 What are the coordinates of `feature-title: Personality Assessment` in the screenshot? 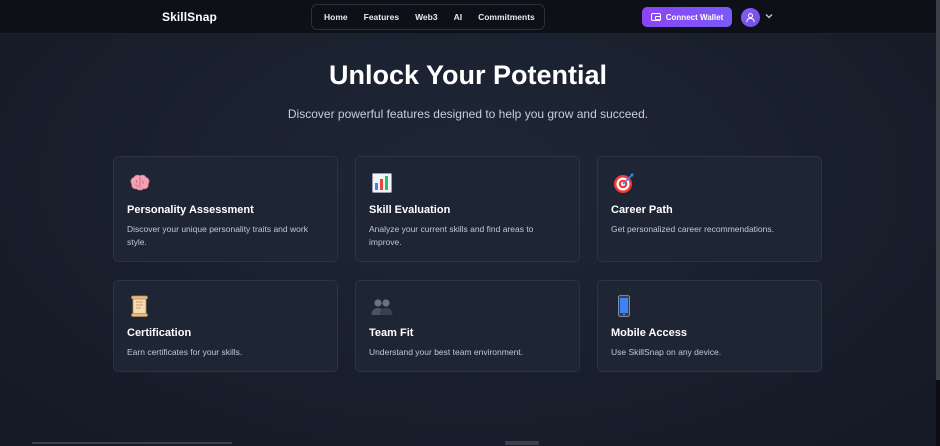 It's located at (190, 210).